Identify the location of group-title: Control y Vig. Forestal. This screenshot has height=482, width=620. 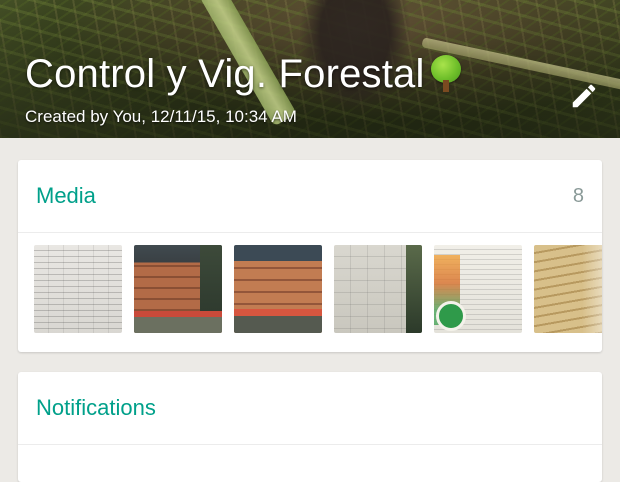
(225, 74).